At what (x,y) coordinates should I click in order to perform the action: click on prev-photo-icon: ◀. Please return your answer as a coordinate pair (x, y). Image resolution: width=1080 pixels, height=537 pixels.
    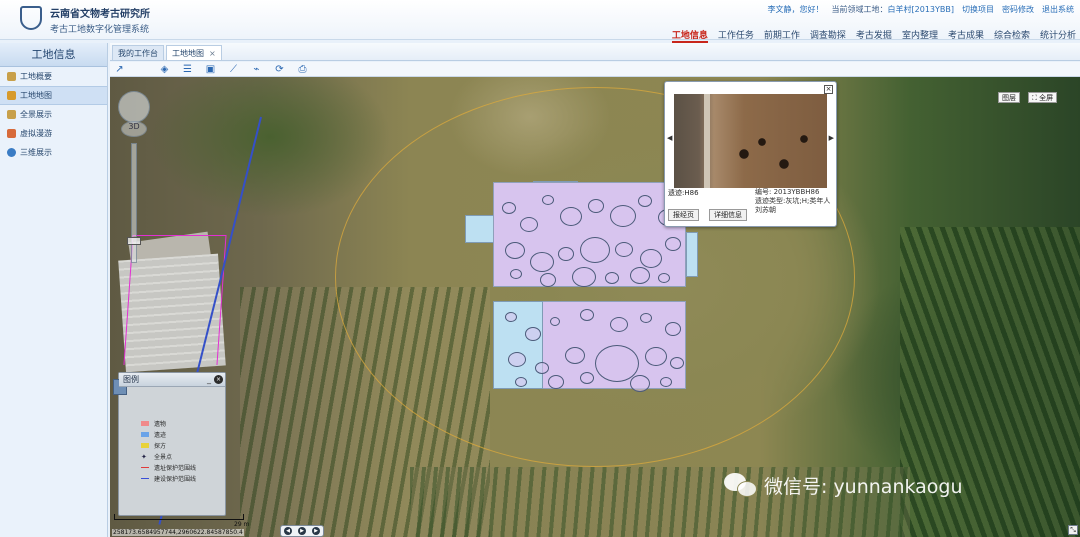
    Looking at the image, I should click on (669, 138).